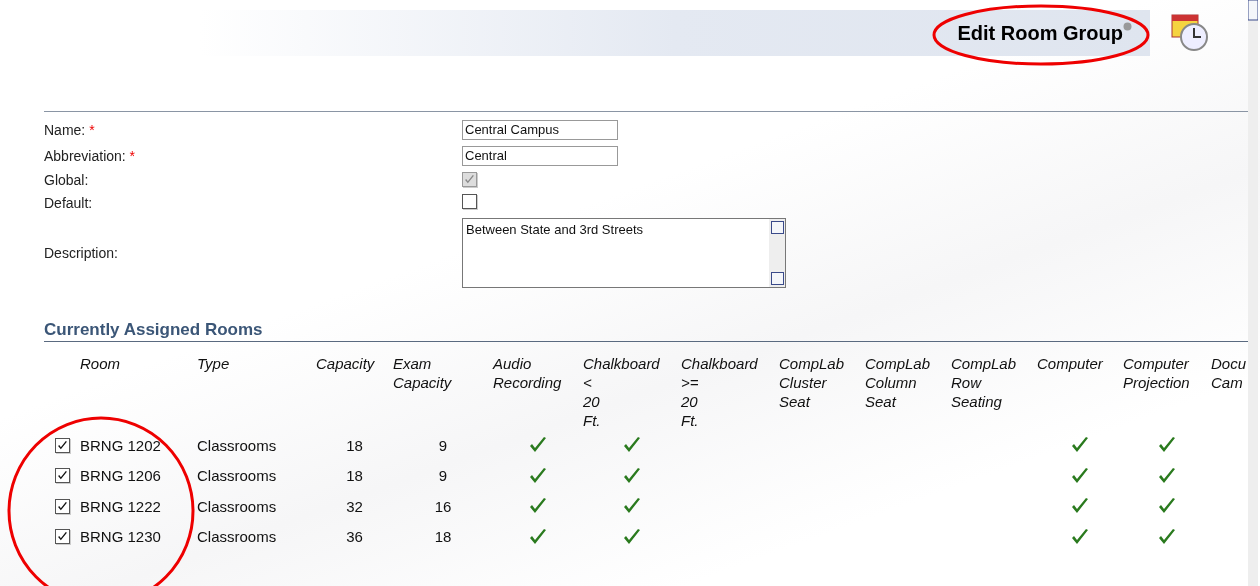  What do you see at coordinates (70, 130) in the screenshot?
I see `field-label: Name: *` at bounding box center [70, 130].